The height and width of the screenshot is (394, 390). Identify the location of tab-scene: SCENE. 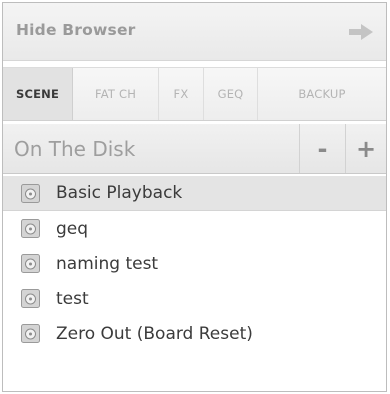
(38, 94).